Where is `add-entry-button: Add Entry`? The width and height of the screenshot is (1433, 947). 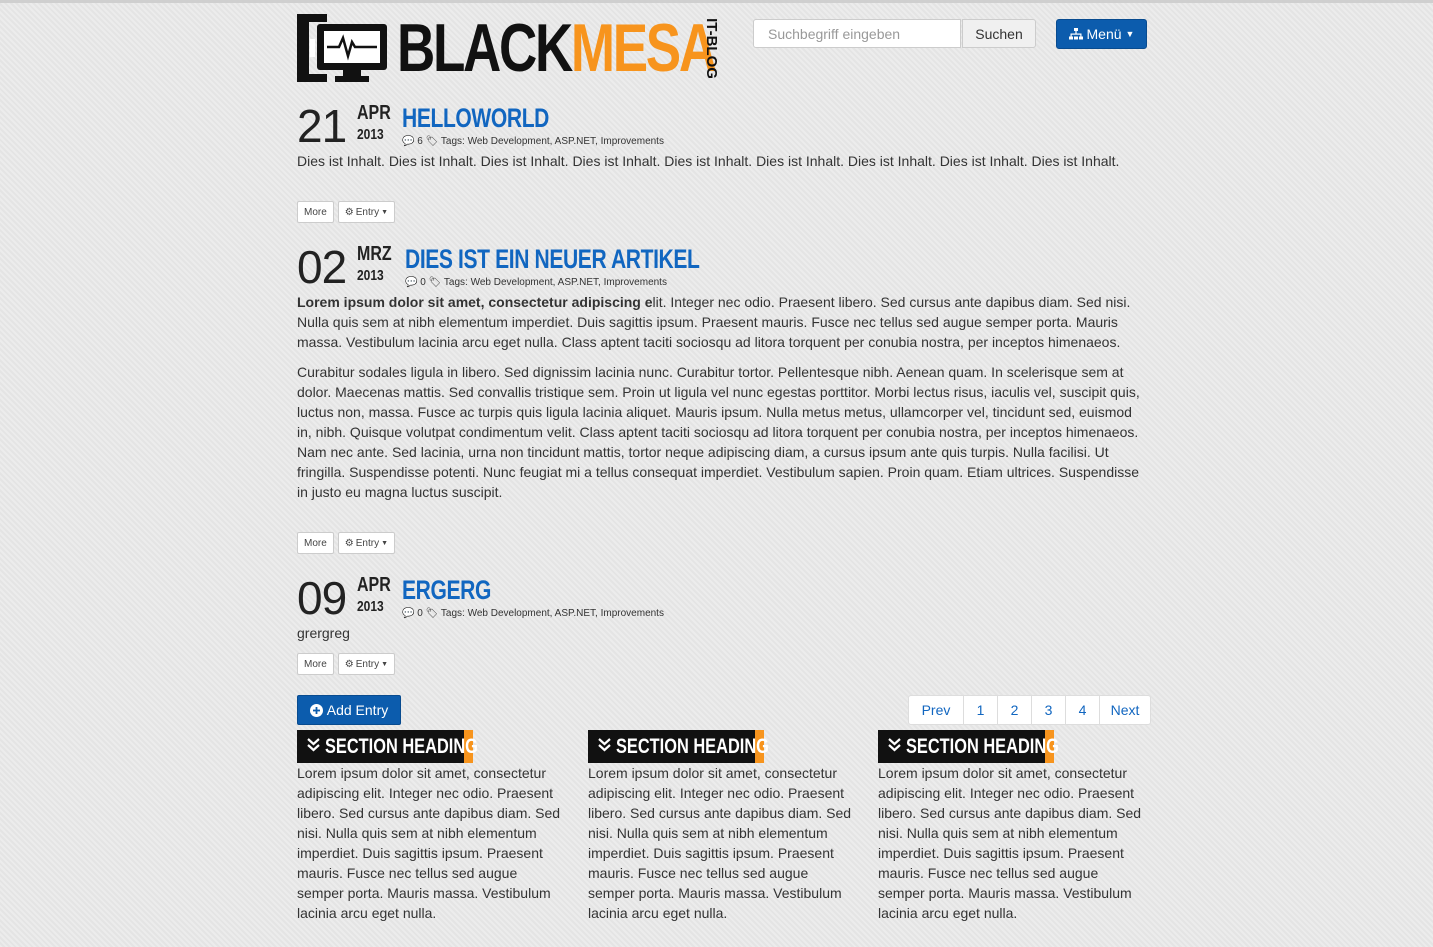 add-entry-button: Add Entry is located at coordinates (349, 710).